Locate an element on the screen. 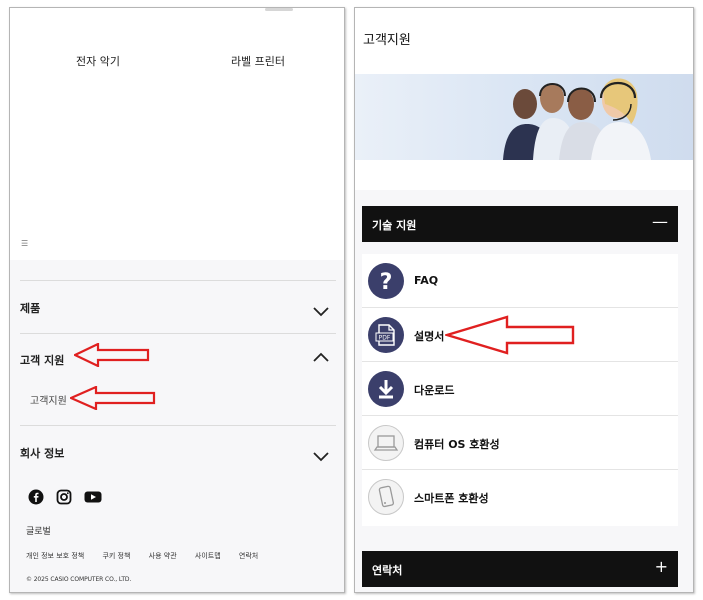 The width and height of the screenshot is (703, 600). expand-icon: + is located at coordinates (661, 567).